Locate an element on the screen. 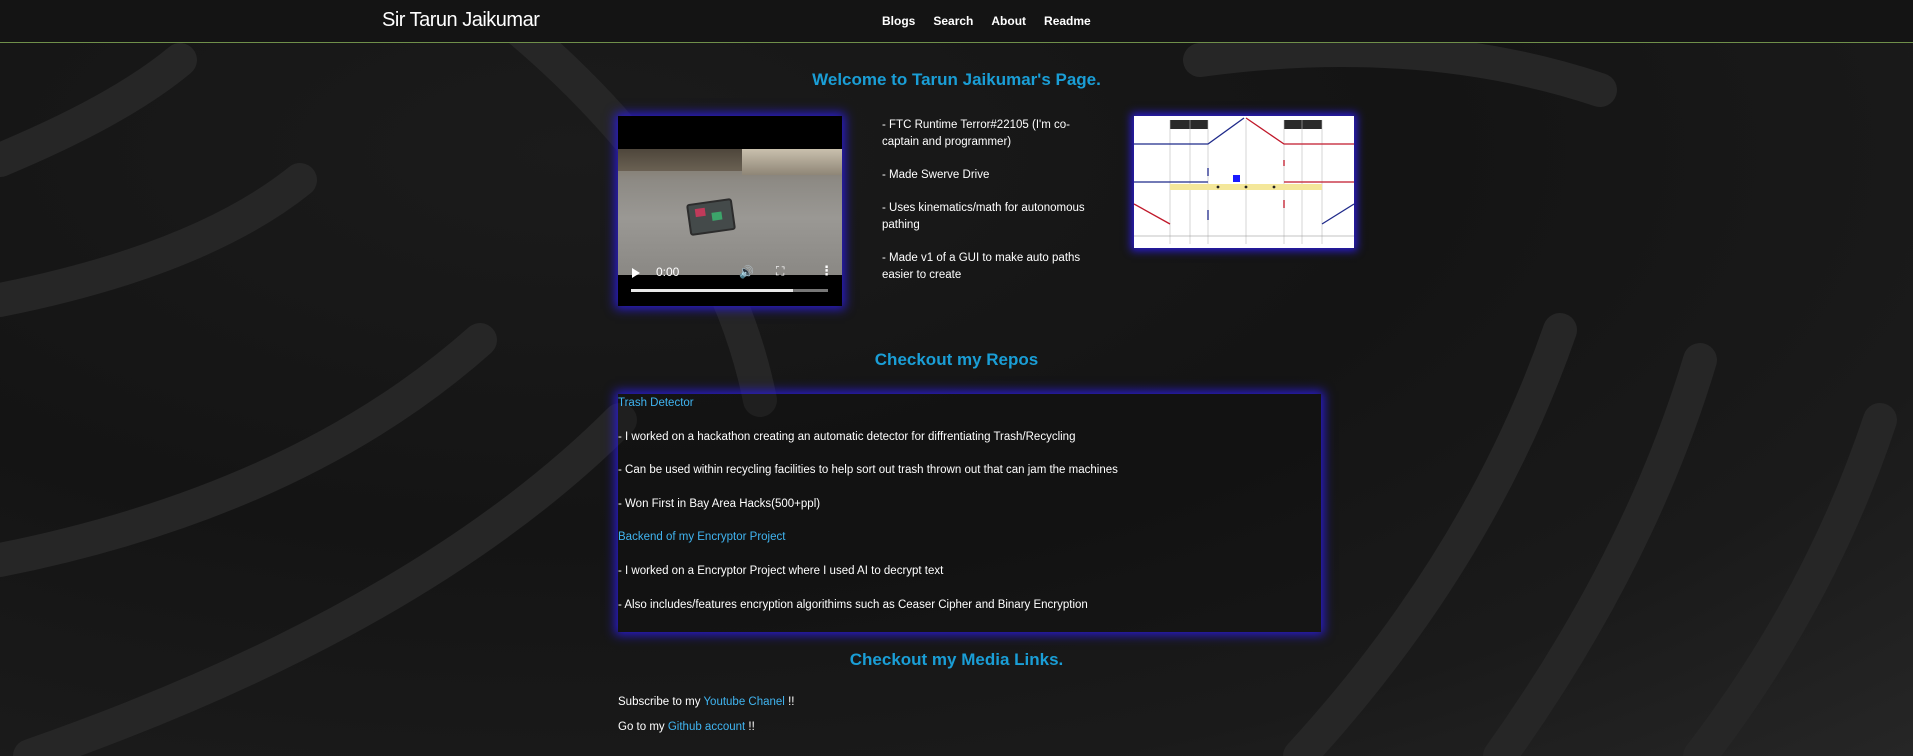 The height and width of the screenshot is (756, 1913). fullscreen-icon: ⛶ is located at coordinates (780, 271).